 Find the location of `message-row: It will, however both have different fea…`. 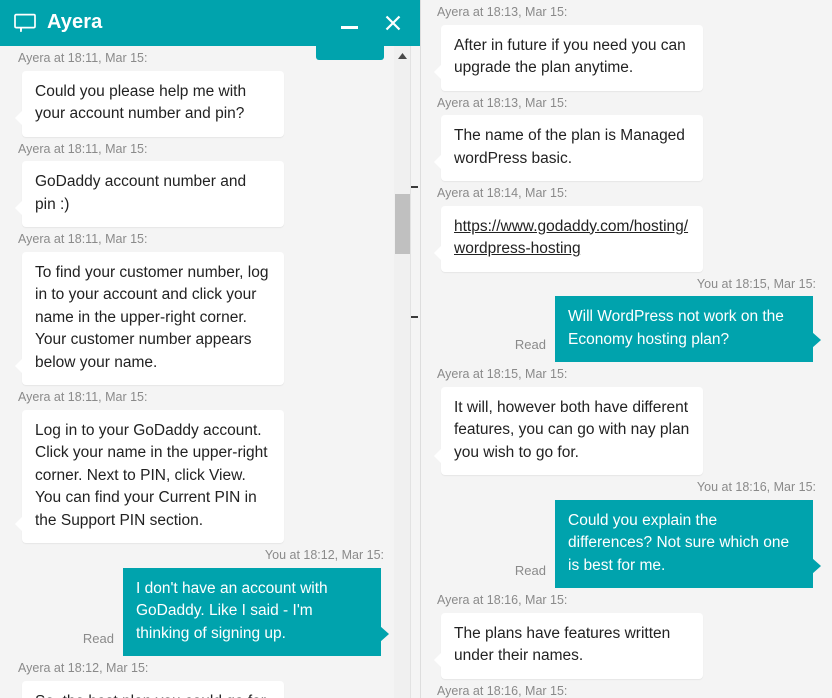

message-row: It will, however both have different fea… is located at coordinates (627, 431).